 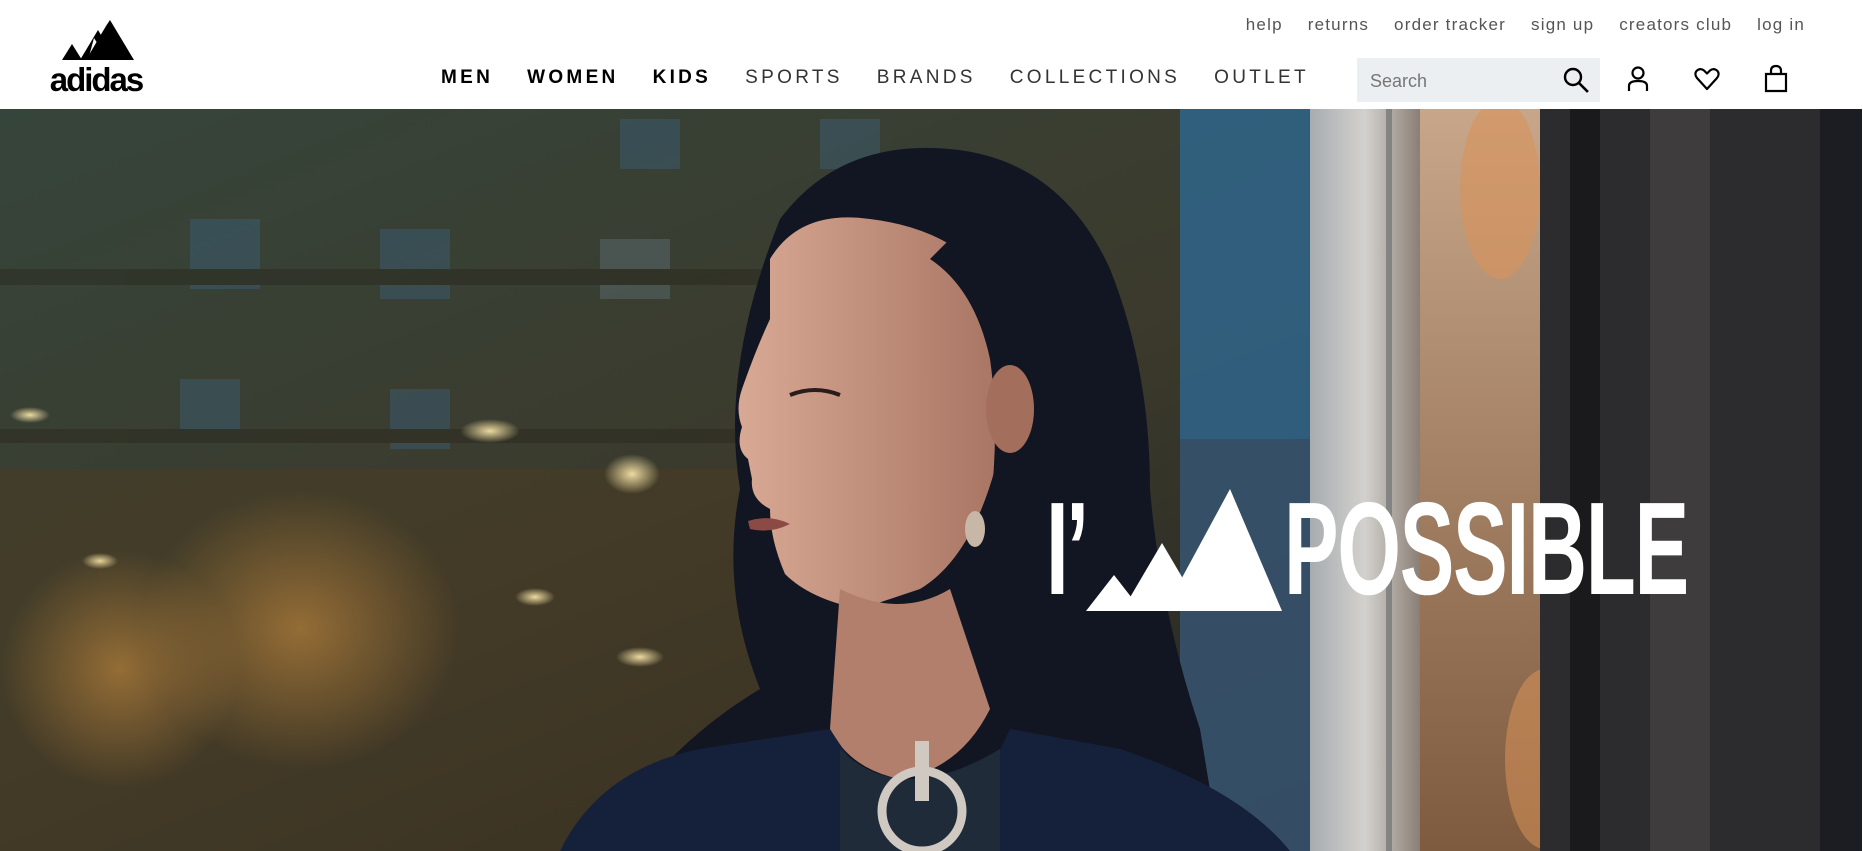 What do you see at coordinates (1095, 78) in the screenshot?
I see `nav-collections: COLLECTIONS` at bounding box center [1095, 78].